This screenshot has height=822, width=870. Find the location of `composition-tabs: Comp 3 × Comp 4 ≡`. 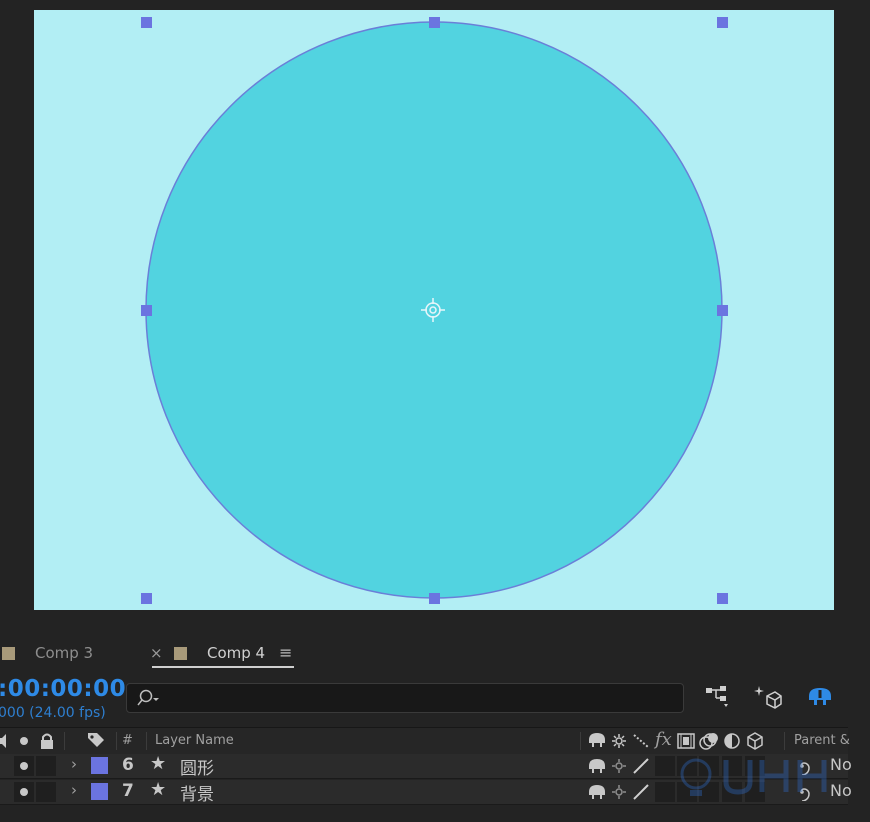

composition-tabs: Comp 3 × Comp 4 ≡ is located at coordinates (435, 652).